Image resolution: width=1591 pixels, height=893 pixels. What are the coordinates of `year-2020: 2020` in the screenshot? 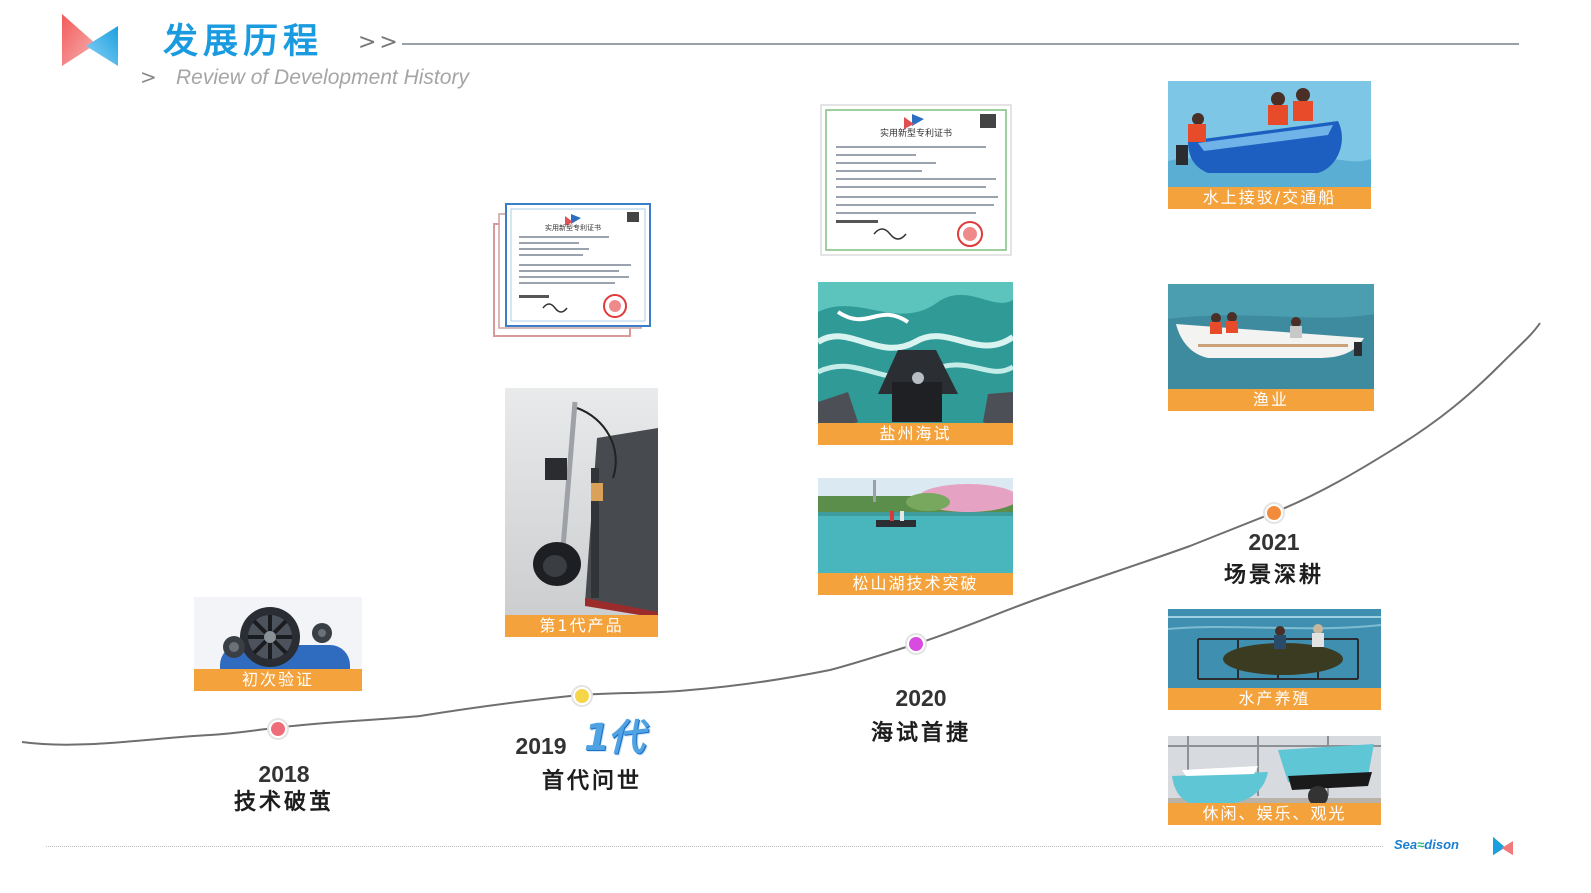 It's located at (921, 698).